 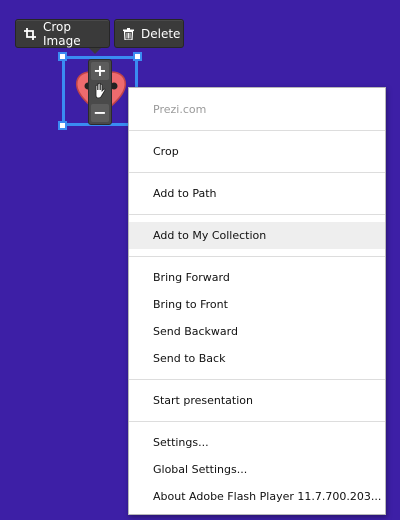 I want to click on zoom-out-button: −, so click(x=100, y=113).